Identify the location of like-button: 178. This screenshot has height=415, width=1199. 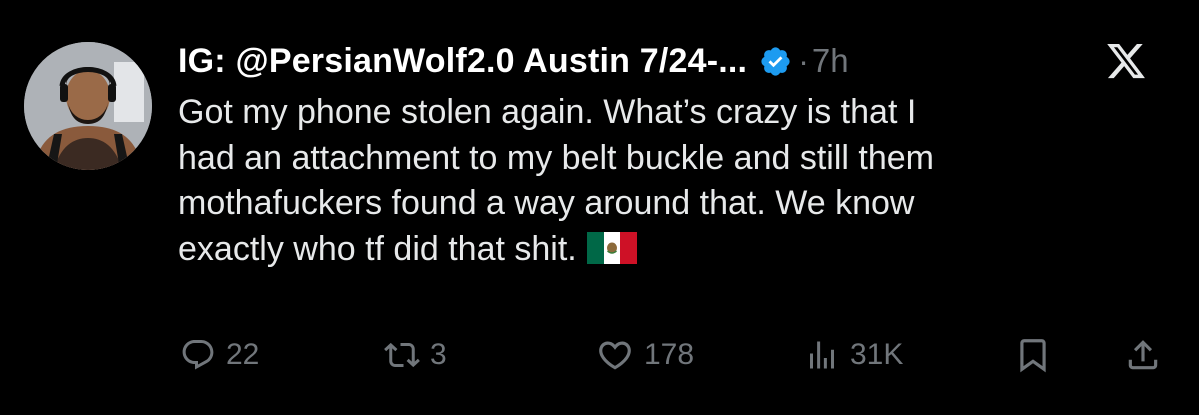
(645, 355).